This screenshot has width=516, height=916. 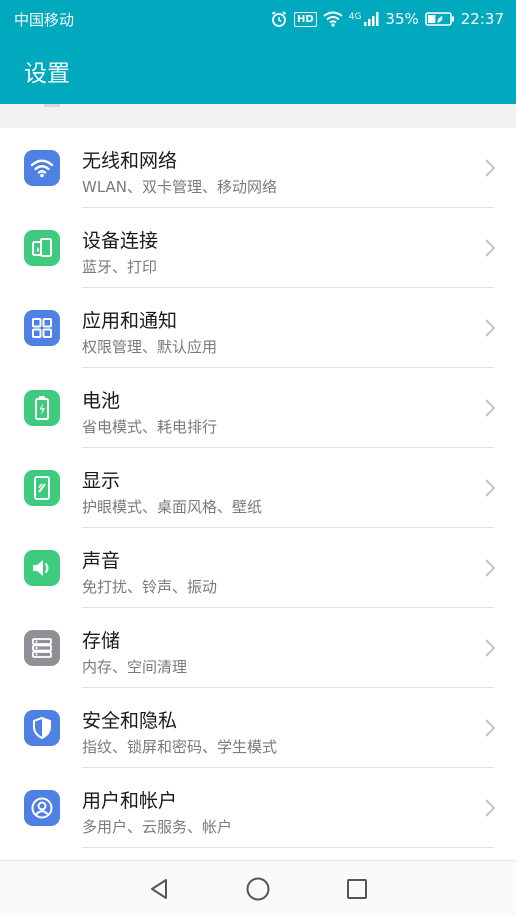 I want to click on home-button, so click(x=258, y=889).